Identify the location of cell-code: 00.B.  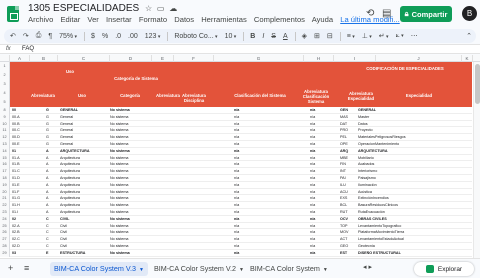
(21, 124).